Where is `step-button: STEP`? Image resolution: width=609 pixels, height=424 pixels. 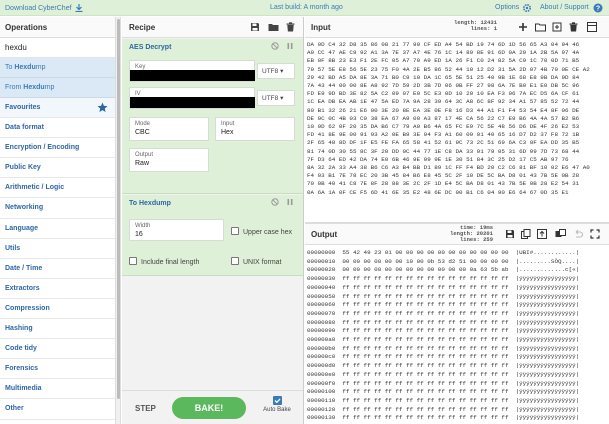
step-button: STEP is located at coordinates (145, 408).